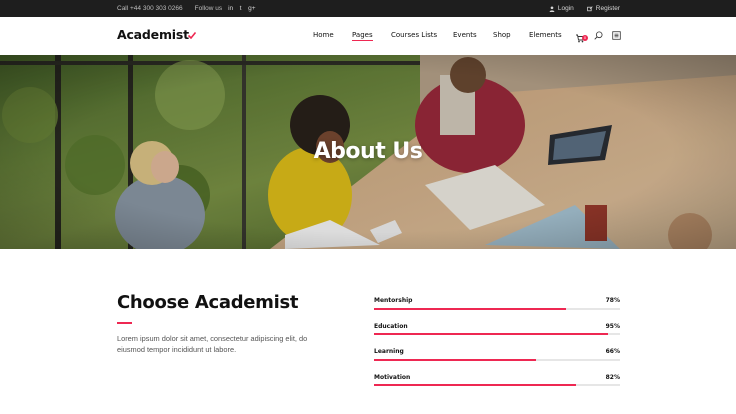 Image resolution: width=736 pixels, height=414 pixels. Describe the element at coordinates (465, 35) in the screenshot. I see `nav-events: Events` at that location.